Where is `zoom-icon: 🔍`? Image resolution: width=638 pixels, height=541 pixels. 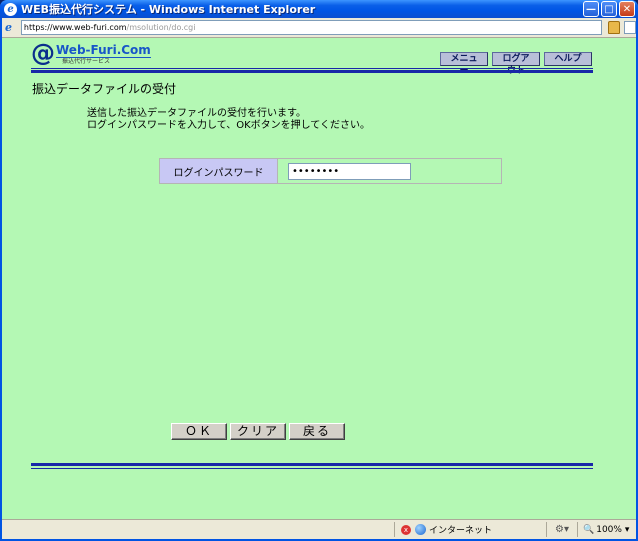
zoom-icon: 🔍 is located at coordinates (589, 529).